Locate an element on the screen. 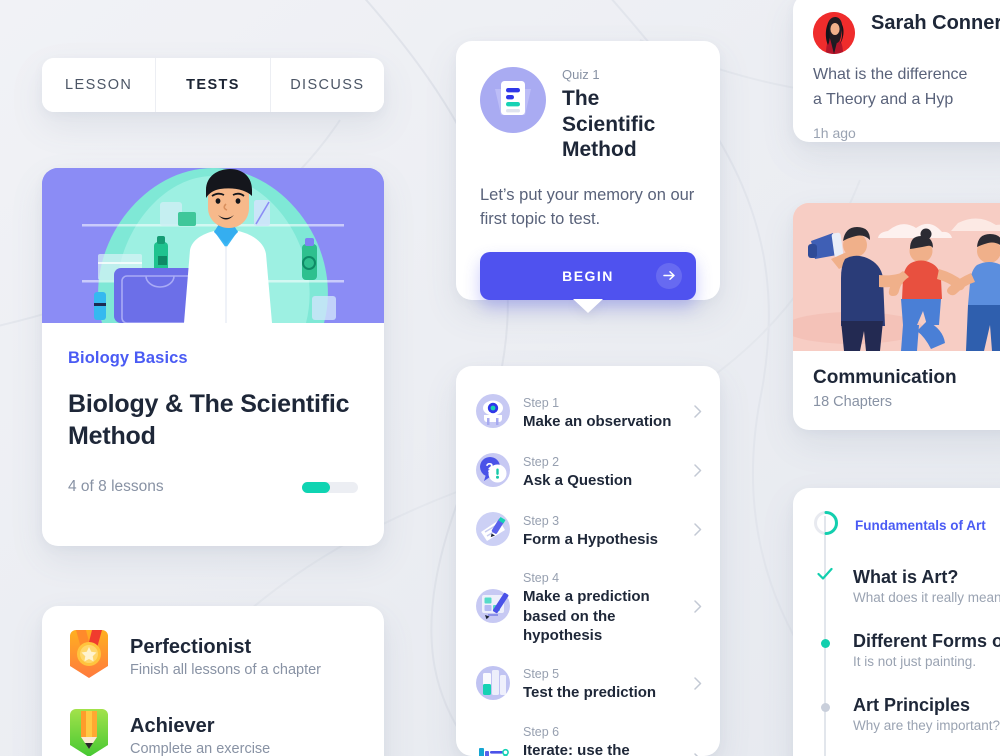 Image resolution: width=1000 pixels, height=756 pixels. comment-body-line-1: What is the difference is located at coordinates (890, 74).